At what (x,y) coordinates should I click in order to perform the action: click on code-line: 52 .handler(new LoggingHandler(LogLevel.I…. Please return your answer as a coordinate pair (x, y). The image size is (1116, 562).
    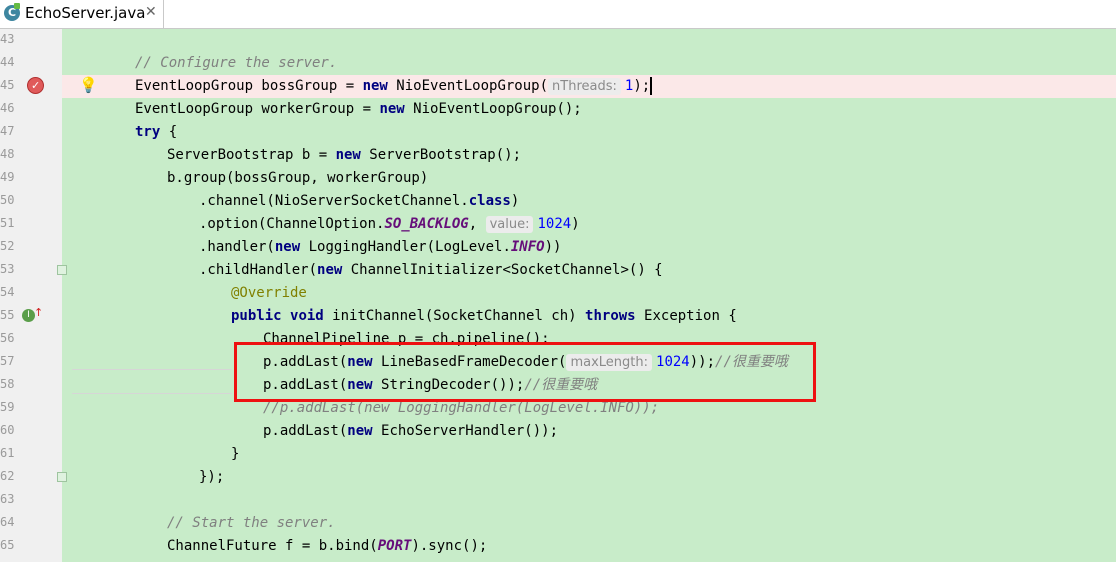
    Looking at the image, I should click on (558, 247).